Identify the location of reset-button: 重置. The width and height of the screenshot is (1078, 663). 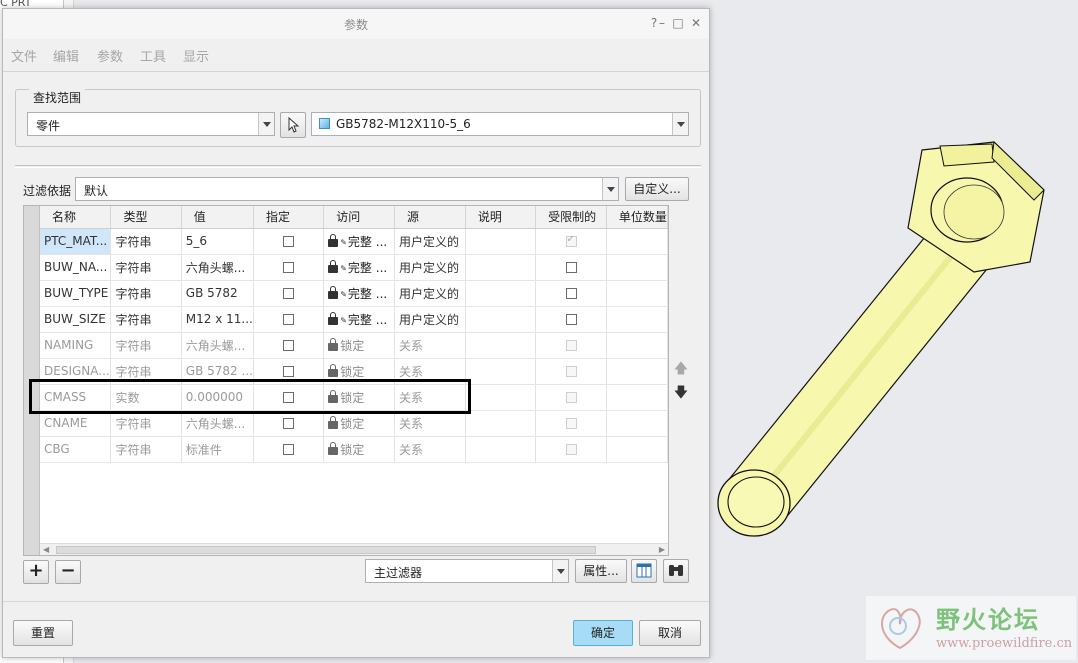
(43, 633).